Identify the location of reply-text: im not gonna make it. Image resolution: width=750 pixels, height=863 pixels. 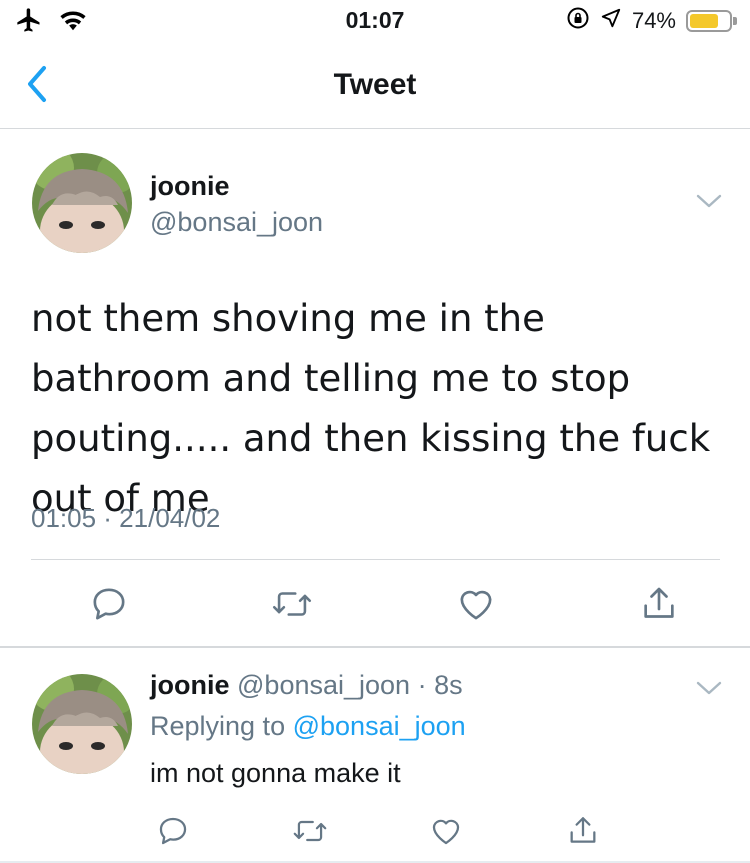
(275, 773).